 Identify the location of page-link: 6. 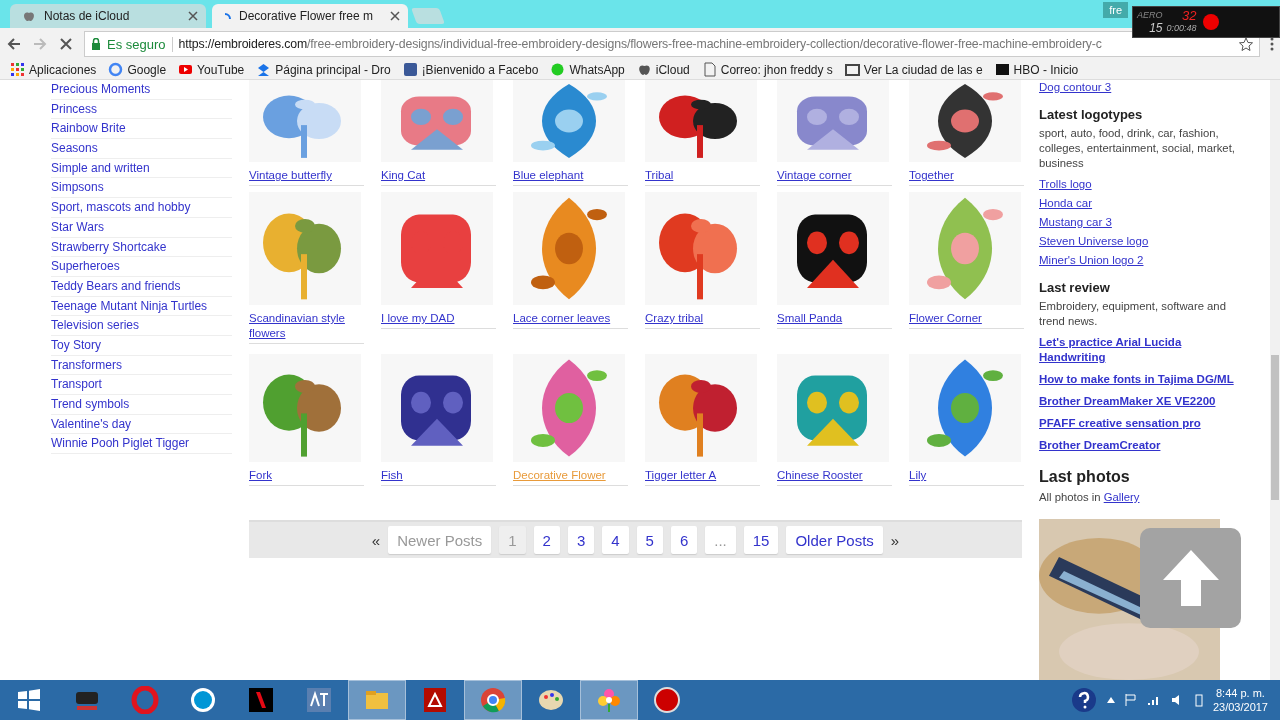
(684, 540).